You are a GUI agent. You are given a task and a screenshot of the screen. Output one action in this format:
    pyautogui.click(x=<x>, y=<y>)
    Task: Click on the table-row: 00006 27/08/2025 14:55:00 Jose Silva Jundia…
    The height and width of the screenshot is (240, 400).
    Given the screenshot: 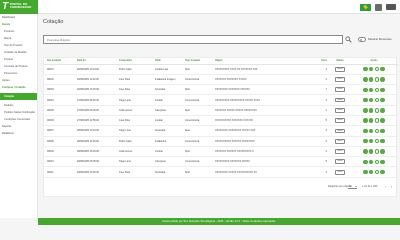 What is the action you would take?
    pyautogui.click(x=221, y=121)
    